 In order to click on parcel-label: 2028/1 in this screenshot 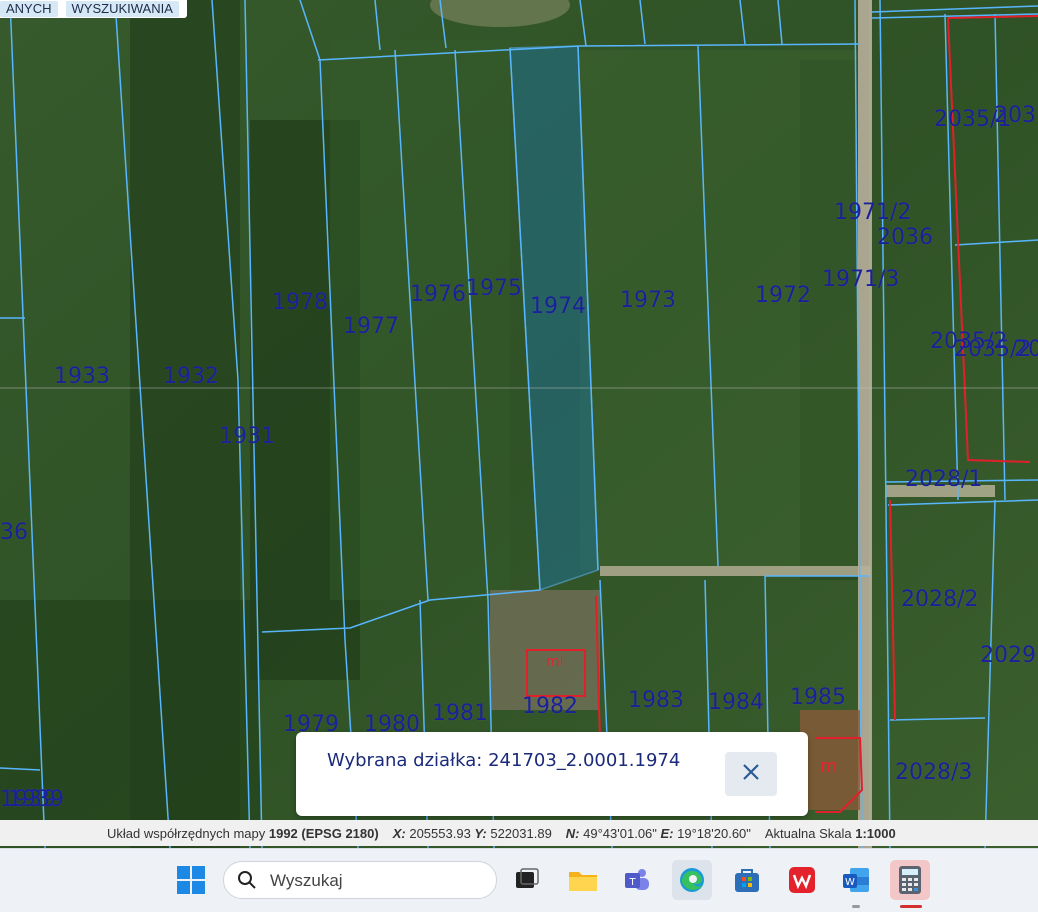, I will do `click(944, 479)`.